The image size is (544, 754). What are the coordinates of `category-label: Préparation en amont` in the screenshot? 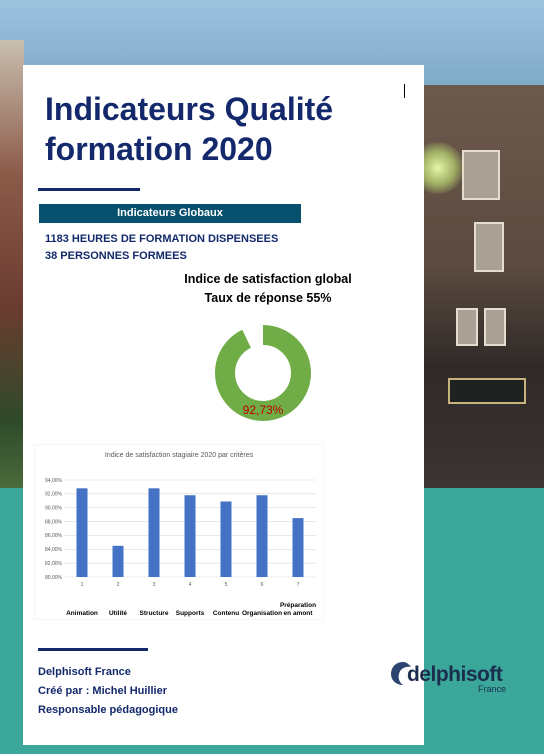 It's located at (298, 609).